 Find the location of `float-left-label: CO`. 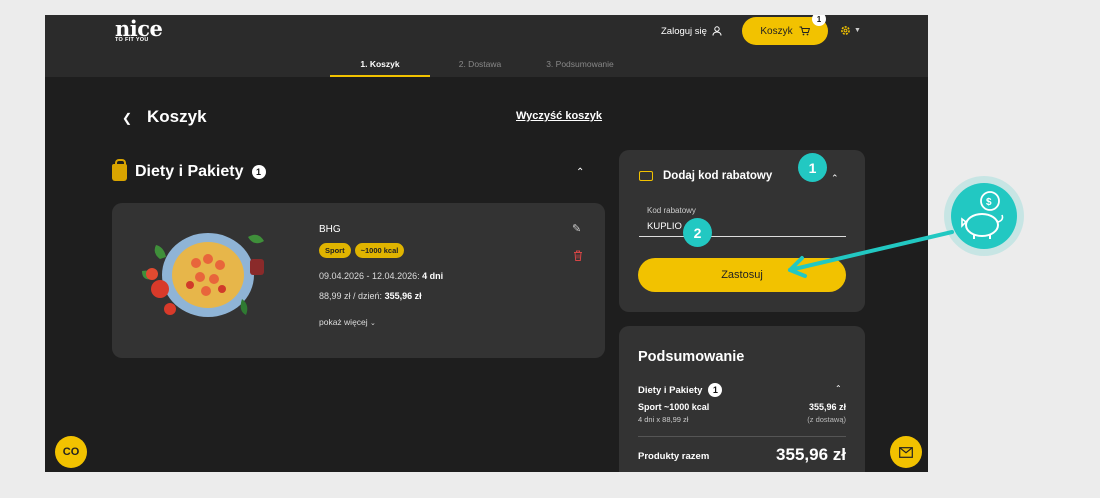

float-left-label: CO is located at coordinates (71, 452).